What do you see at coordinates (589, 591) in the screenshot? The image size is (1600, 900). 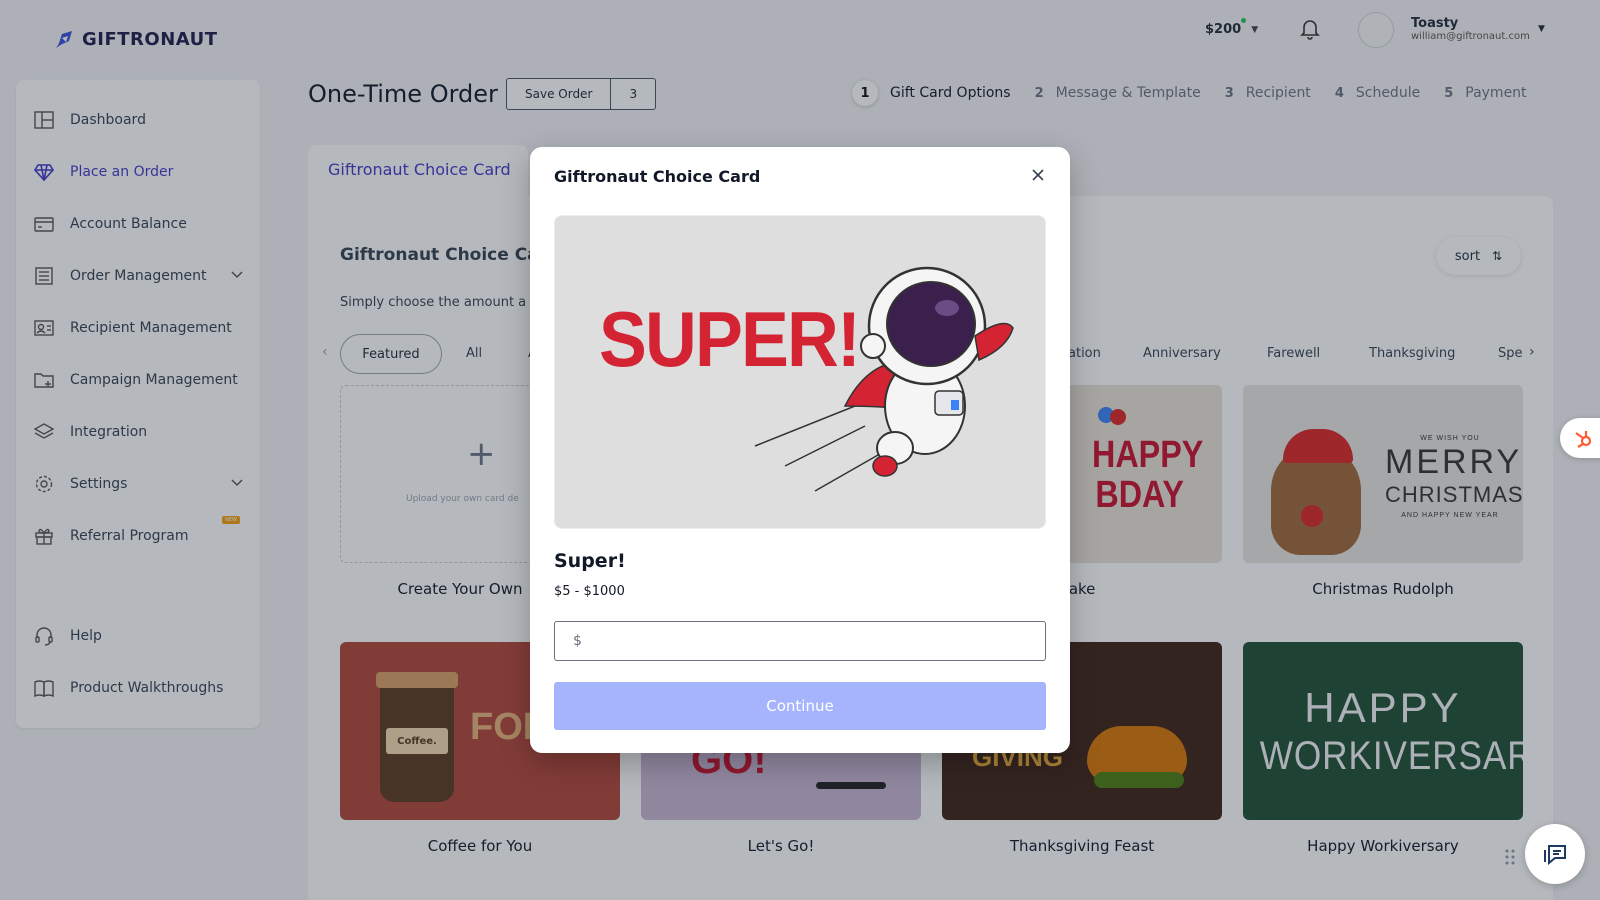 I see `card-amount-range: $5 - $1000` at bounding box center [589, 591].